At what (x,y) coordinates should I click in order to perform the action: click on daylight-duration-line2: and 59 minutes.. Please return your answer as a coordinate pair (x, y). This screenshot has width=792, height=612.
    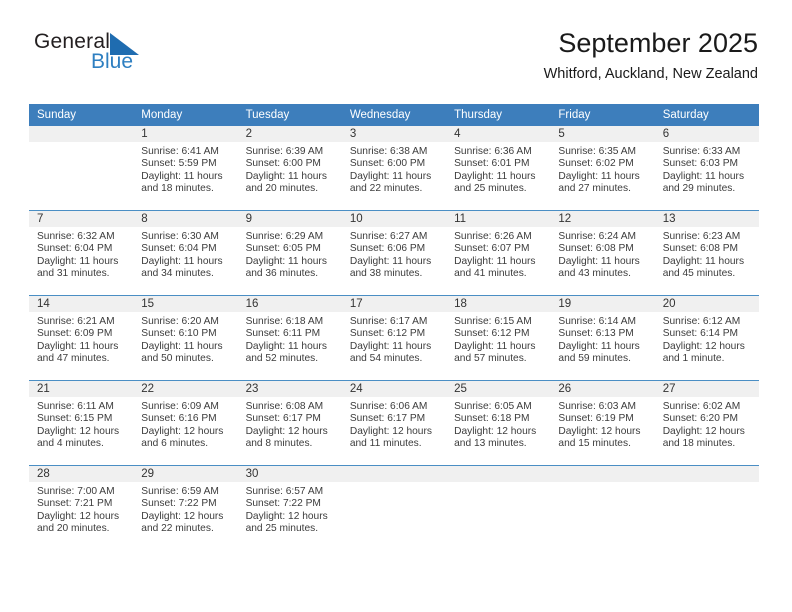
    Looking at the image, I should click on (594, 358).